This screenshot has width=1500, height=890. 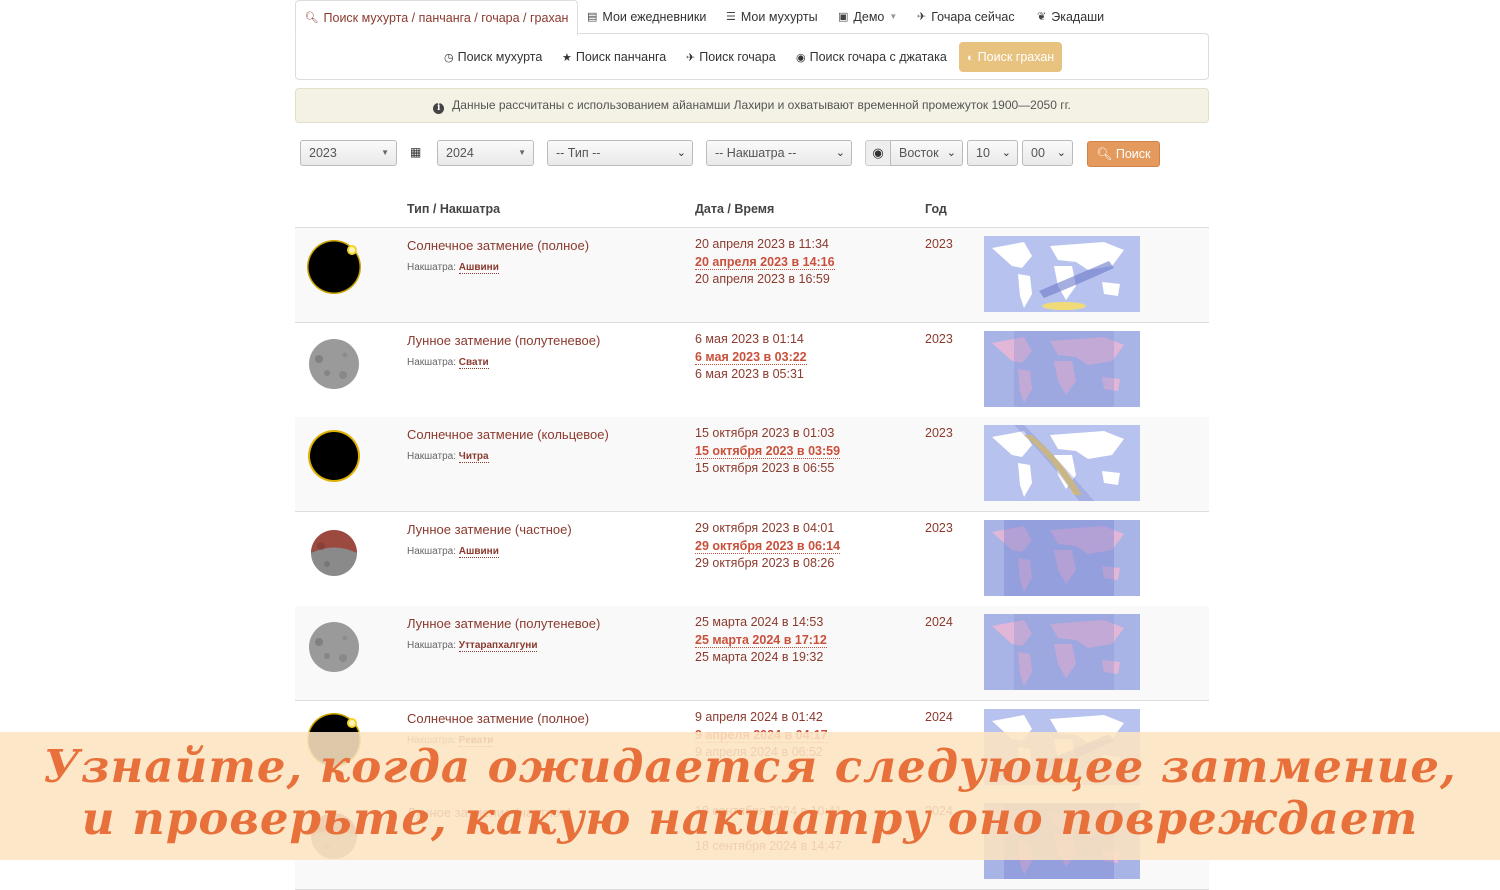 What do you see at coordinates (432, 456) in the screenshot?
I see `nakshatra-label: Накшатра:` at bounding box center [432, 456].